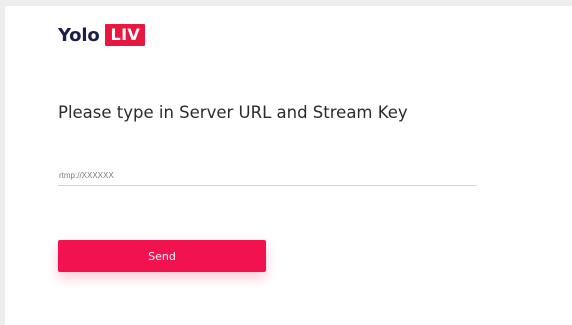 Image resolution: width=572 pixels, height=325 pixels. Describe the element at coordinates (267, 175) in the screenshot. I see `server-url-input` at that location.